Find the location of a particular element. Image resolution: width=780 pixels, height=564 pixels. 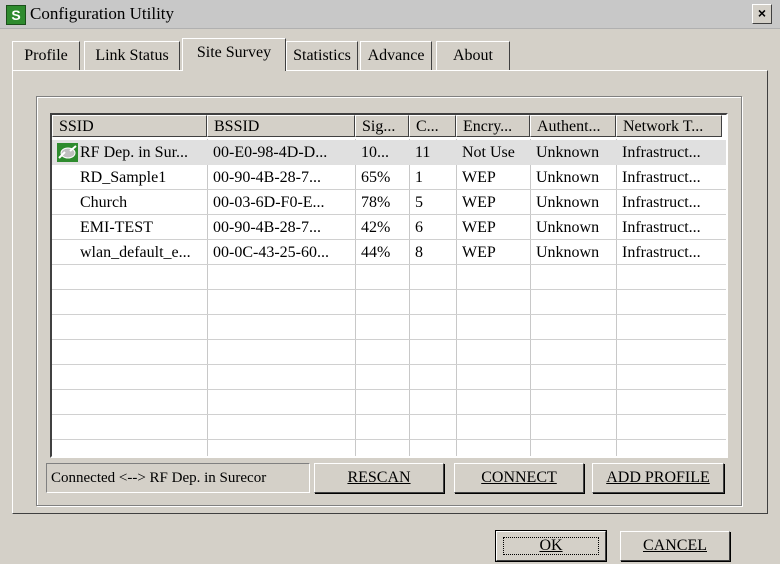

title-bar: S Configuration Utility × is located at coordinates (390, 14).